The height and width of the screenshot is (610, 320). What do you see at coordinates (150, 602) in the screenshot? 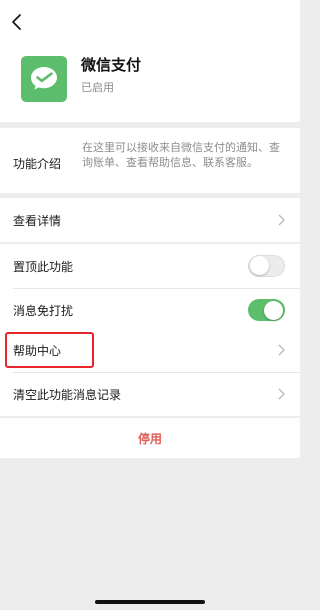
I see `home-indicator` at bounding box center [150, 602].